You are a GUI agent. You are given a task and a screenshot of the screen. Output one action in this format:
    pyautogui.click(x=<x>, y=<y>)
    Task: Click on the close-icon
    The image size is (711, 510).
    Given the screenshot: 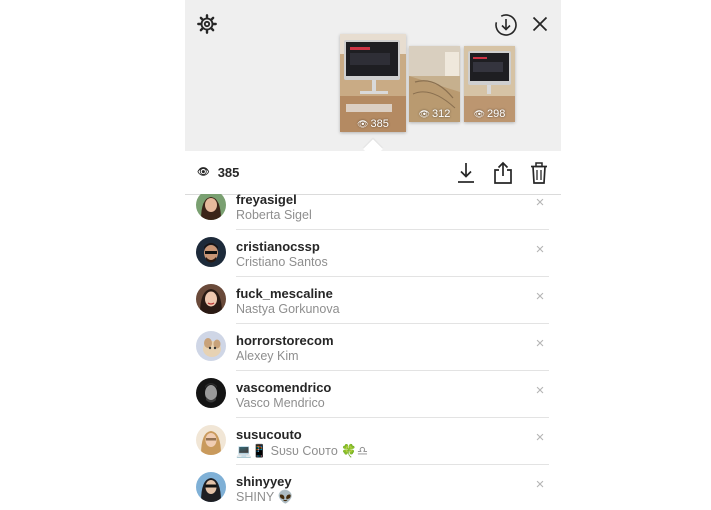 What is the action you would take?
    pyautogui.click(x=540, y=24)
    